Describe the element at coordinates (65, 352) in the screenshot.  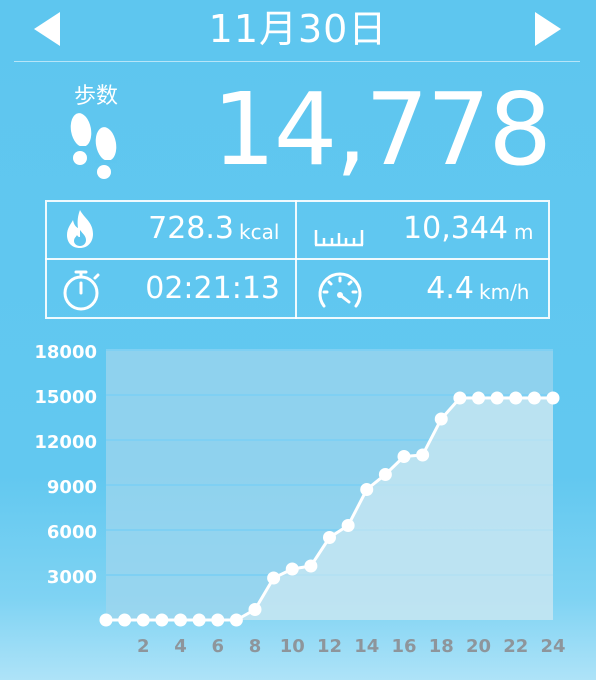
I see `y-tick-label: 18000` at that location.